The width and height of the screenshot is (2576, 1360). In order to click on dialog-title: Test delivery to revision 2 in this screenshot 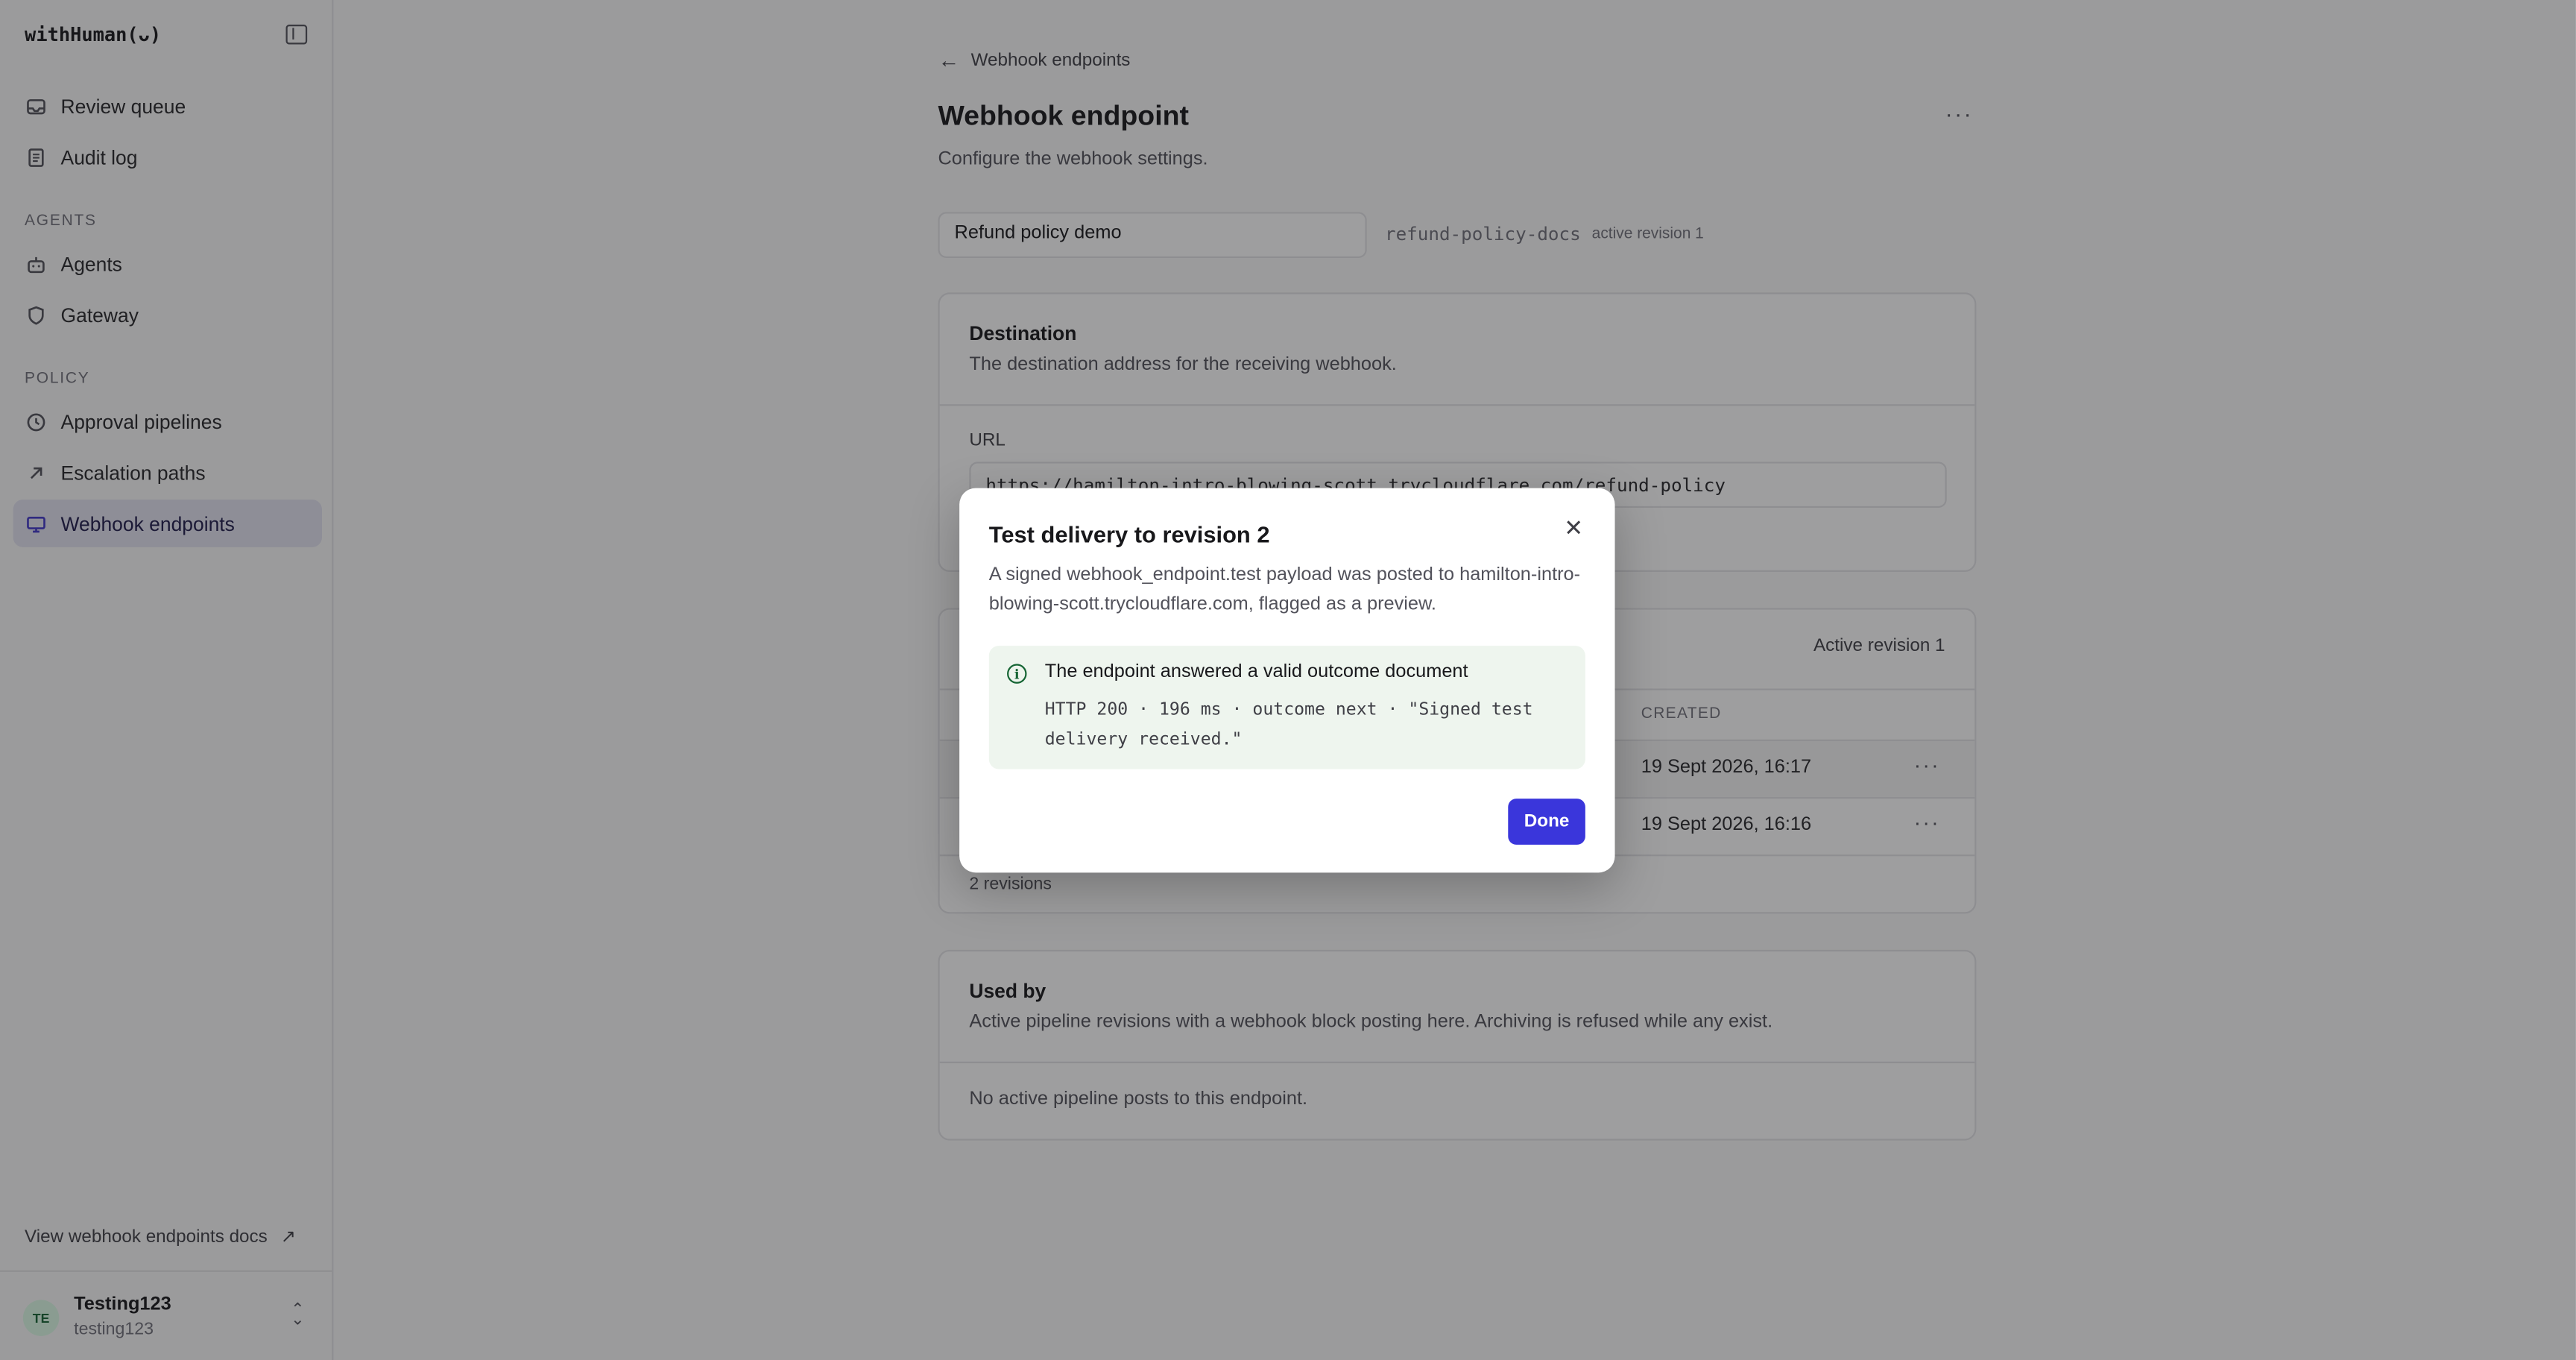, I will do `click(1129, 533)`.